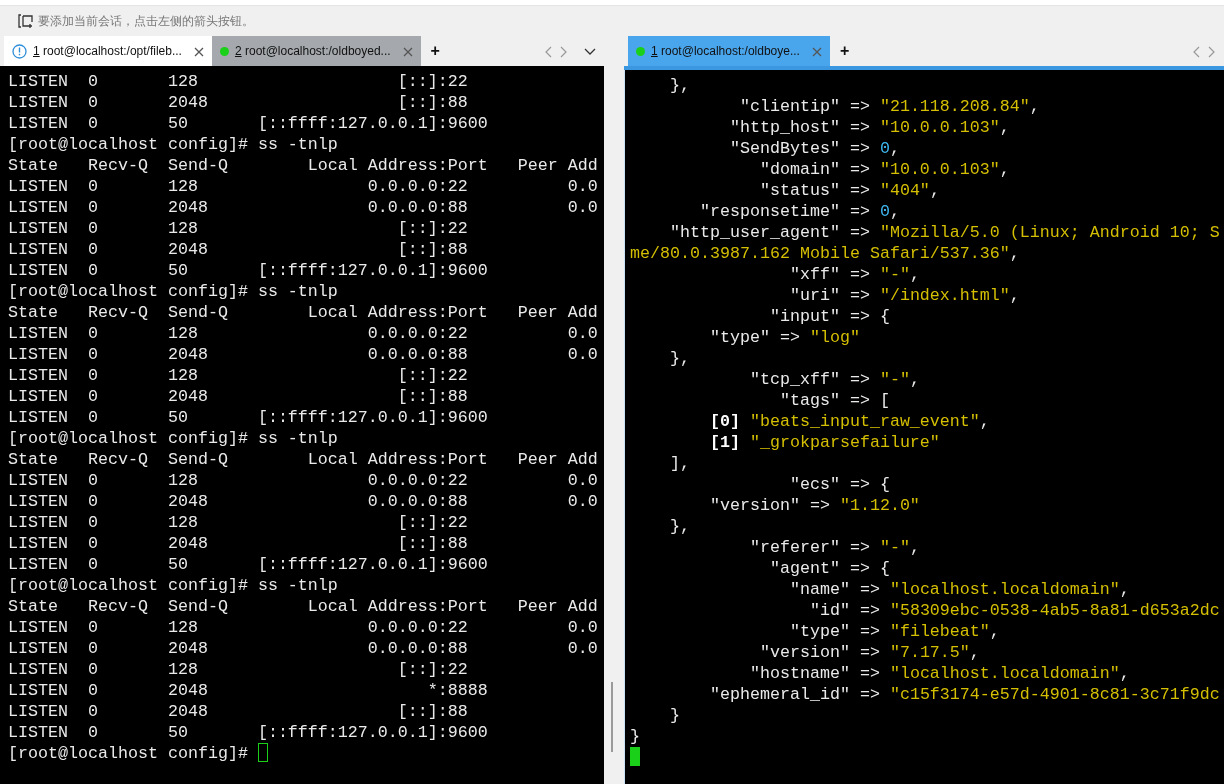  Describe the element at coordinates (854, 274) in the screenshot. I see `terminal-line: "xff" => "-",` at that location.